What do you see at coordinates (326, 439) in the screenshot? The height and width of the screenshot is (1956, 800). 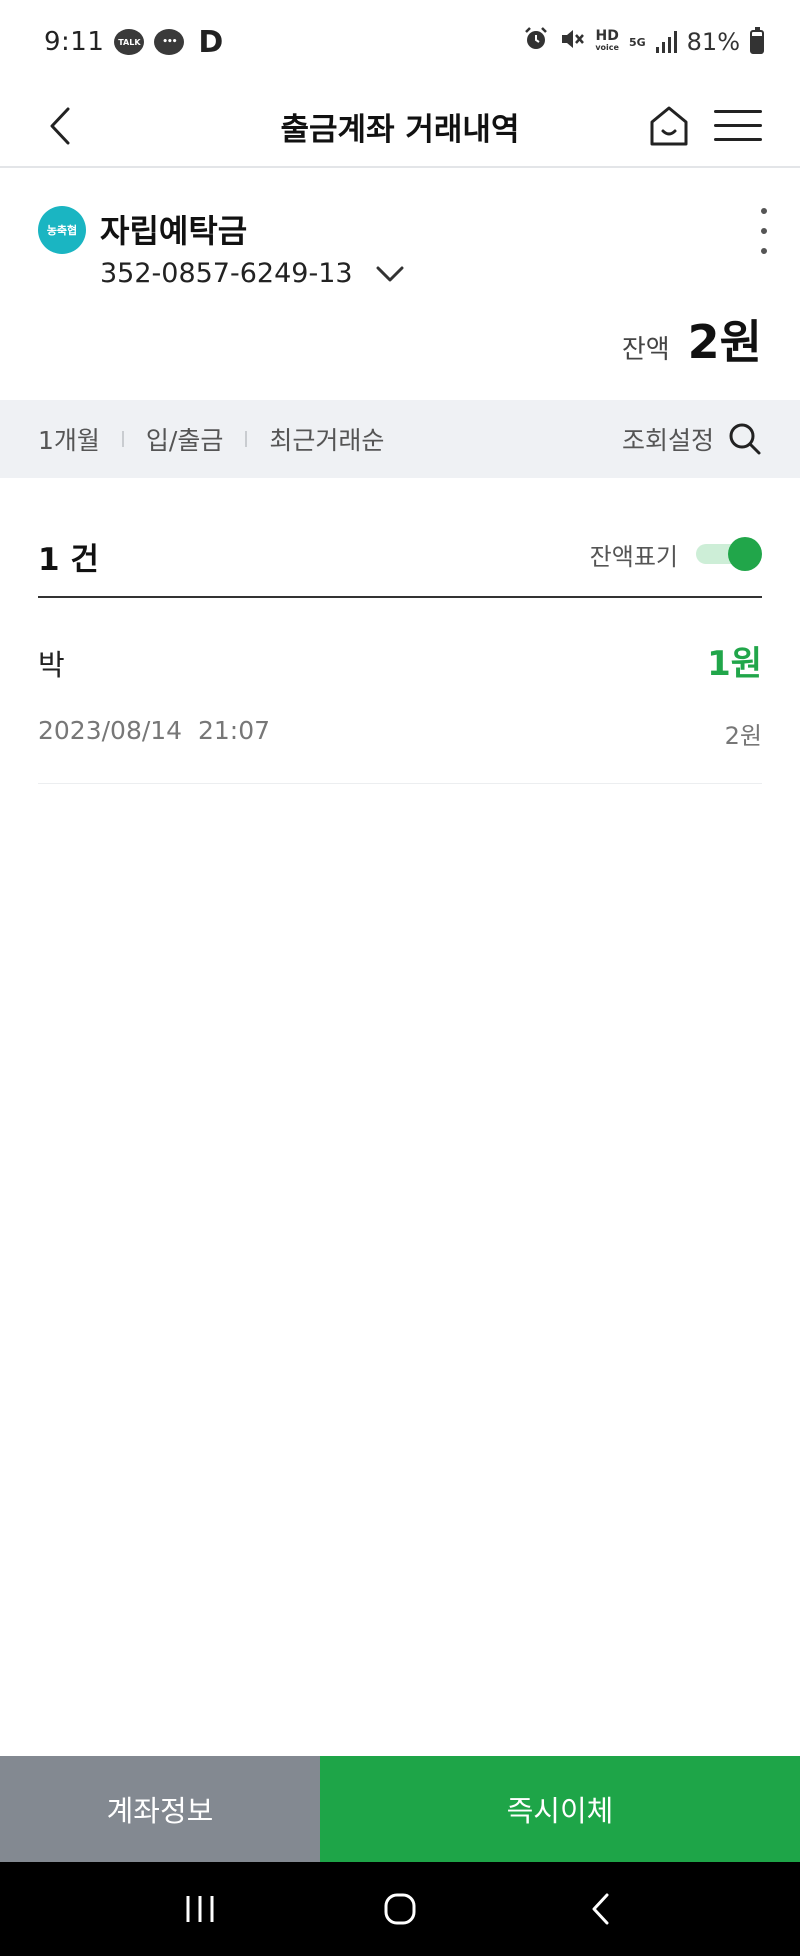 I see `filter-order: 최근거래순` at bounding box center [326, 439].